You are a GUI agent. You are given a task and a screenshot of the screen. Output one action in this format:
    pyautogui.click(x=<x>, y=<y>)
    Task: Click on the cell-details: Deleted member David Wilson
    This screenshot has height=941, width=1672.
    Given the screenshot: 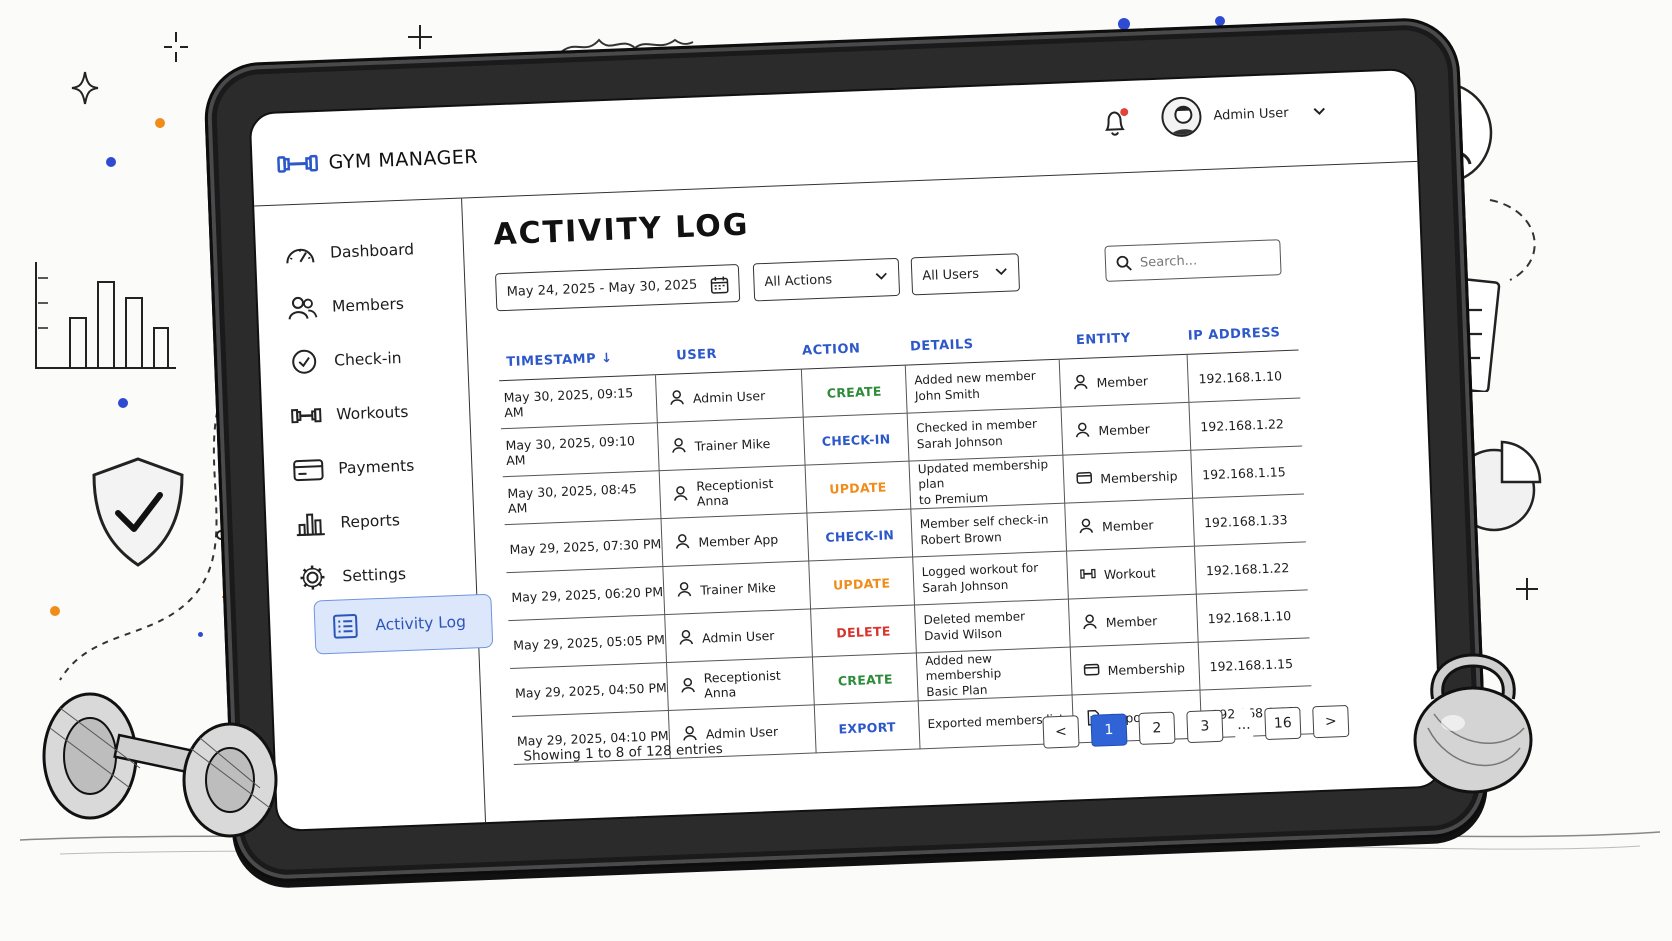 What is the action you would take?
    pyautogui.click(x=992, y=626)
    